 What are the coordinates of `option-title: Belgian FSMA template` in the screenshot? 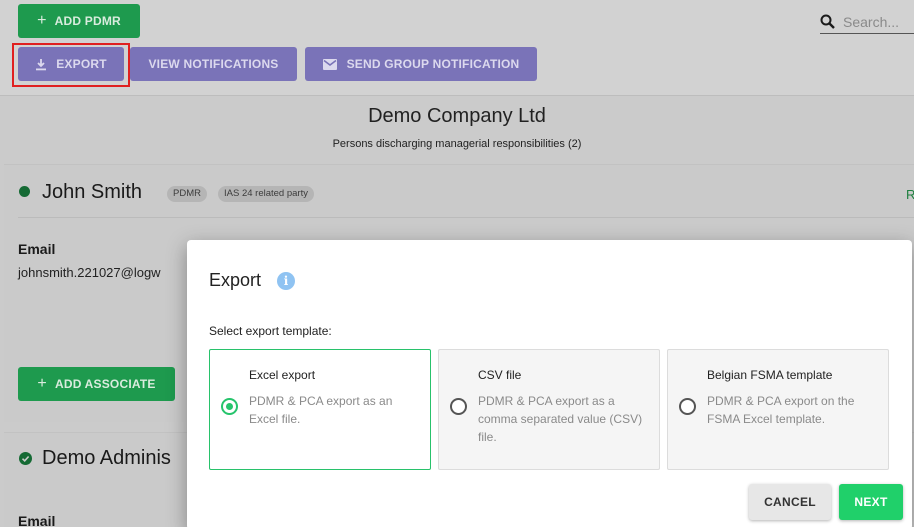 It's located at (770, 375).